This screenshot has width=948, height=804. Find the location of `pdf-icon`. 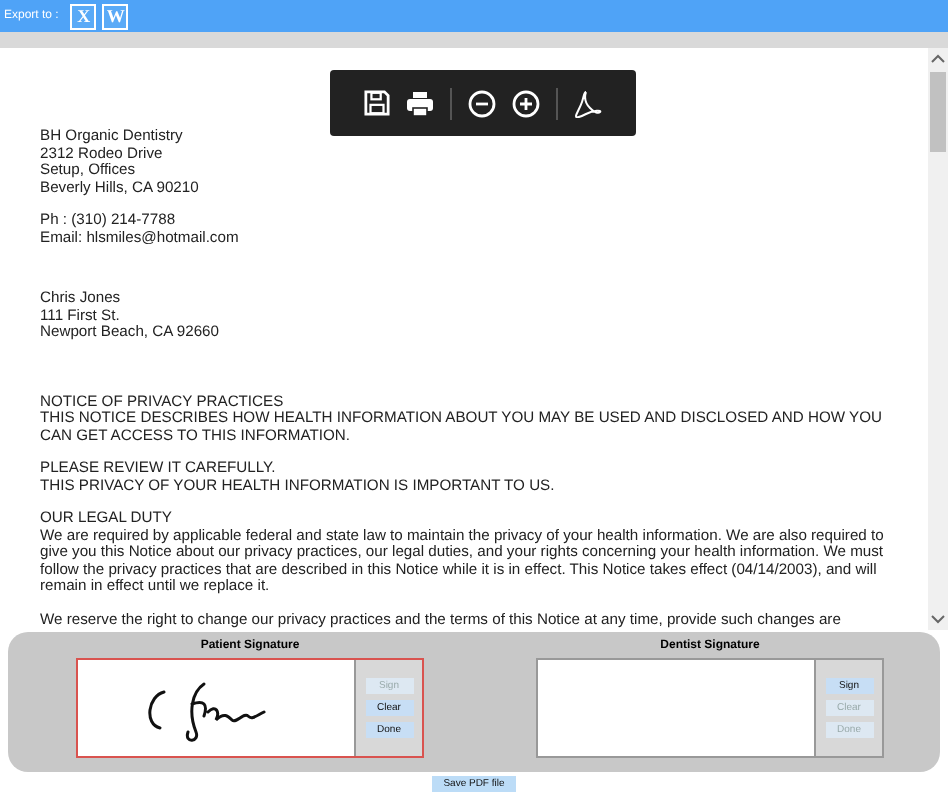

pdf-icon is located at coordinates (588, 103).